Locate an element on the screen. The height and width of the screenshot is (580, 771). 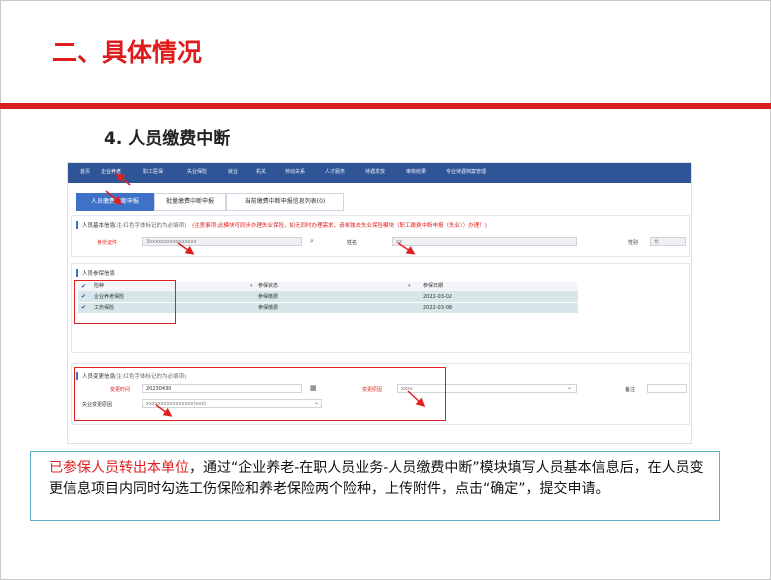
title-divider is located at coordinates (385, 106).